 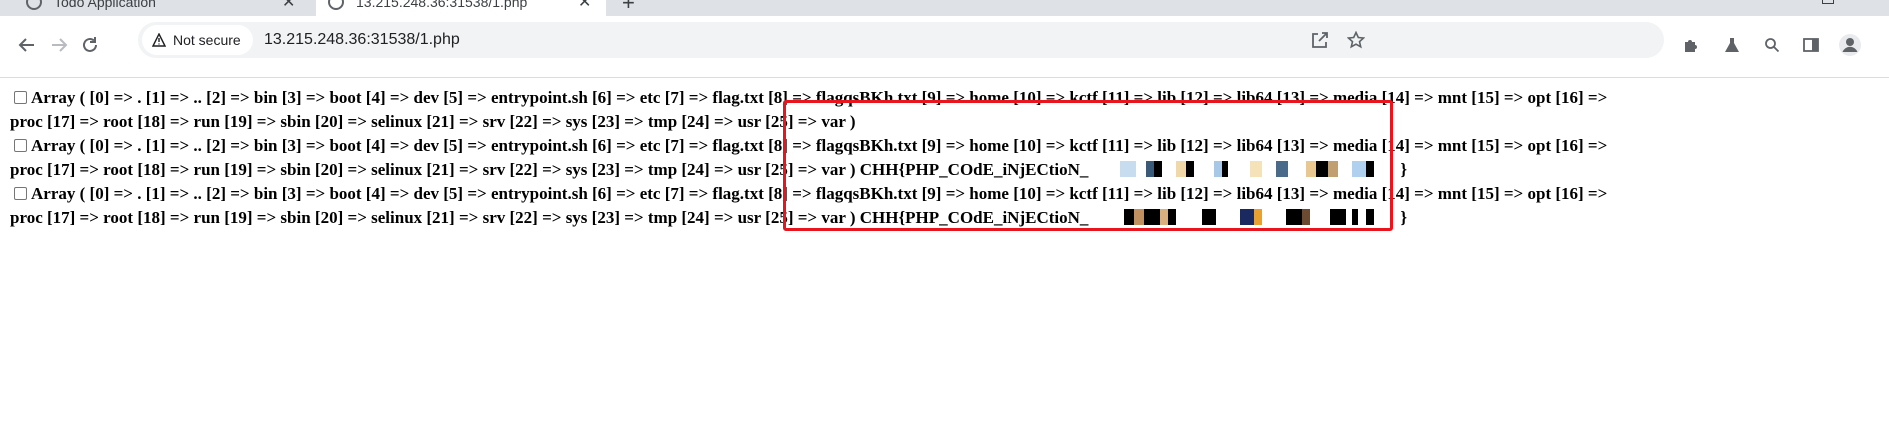 What do you see at coordinates (1772, 45) in the screenshot?
I see `search-icon` at bounding box center [1772, 45].